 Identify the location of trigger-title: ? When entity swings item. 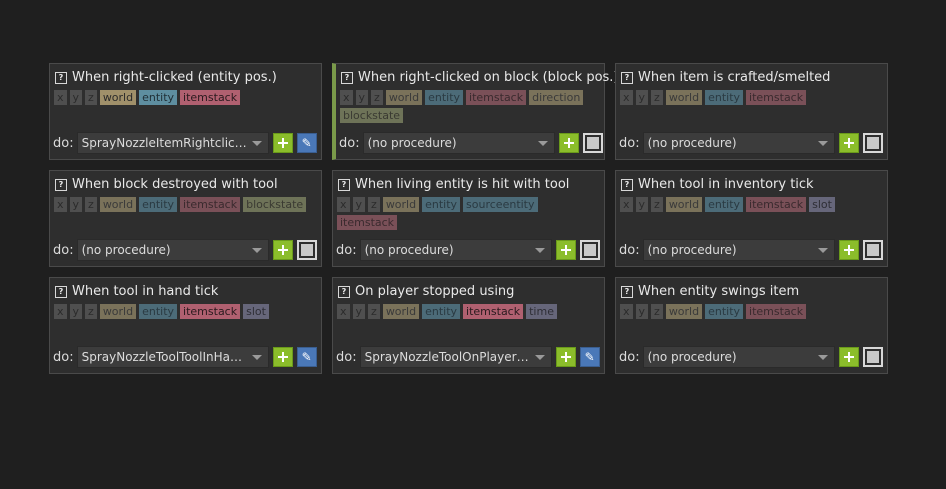
(710, 291).